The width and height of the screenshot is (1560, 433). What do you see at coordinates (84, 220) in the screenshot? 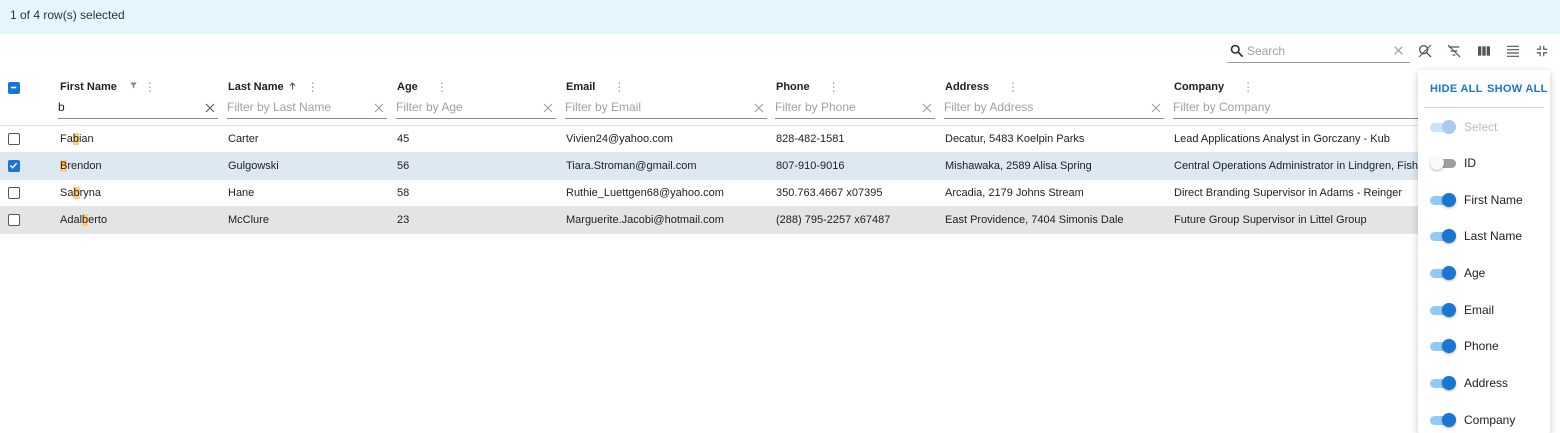
I see `cell-first-name: Adalberto` at bounding box center [84, 220].